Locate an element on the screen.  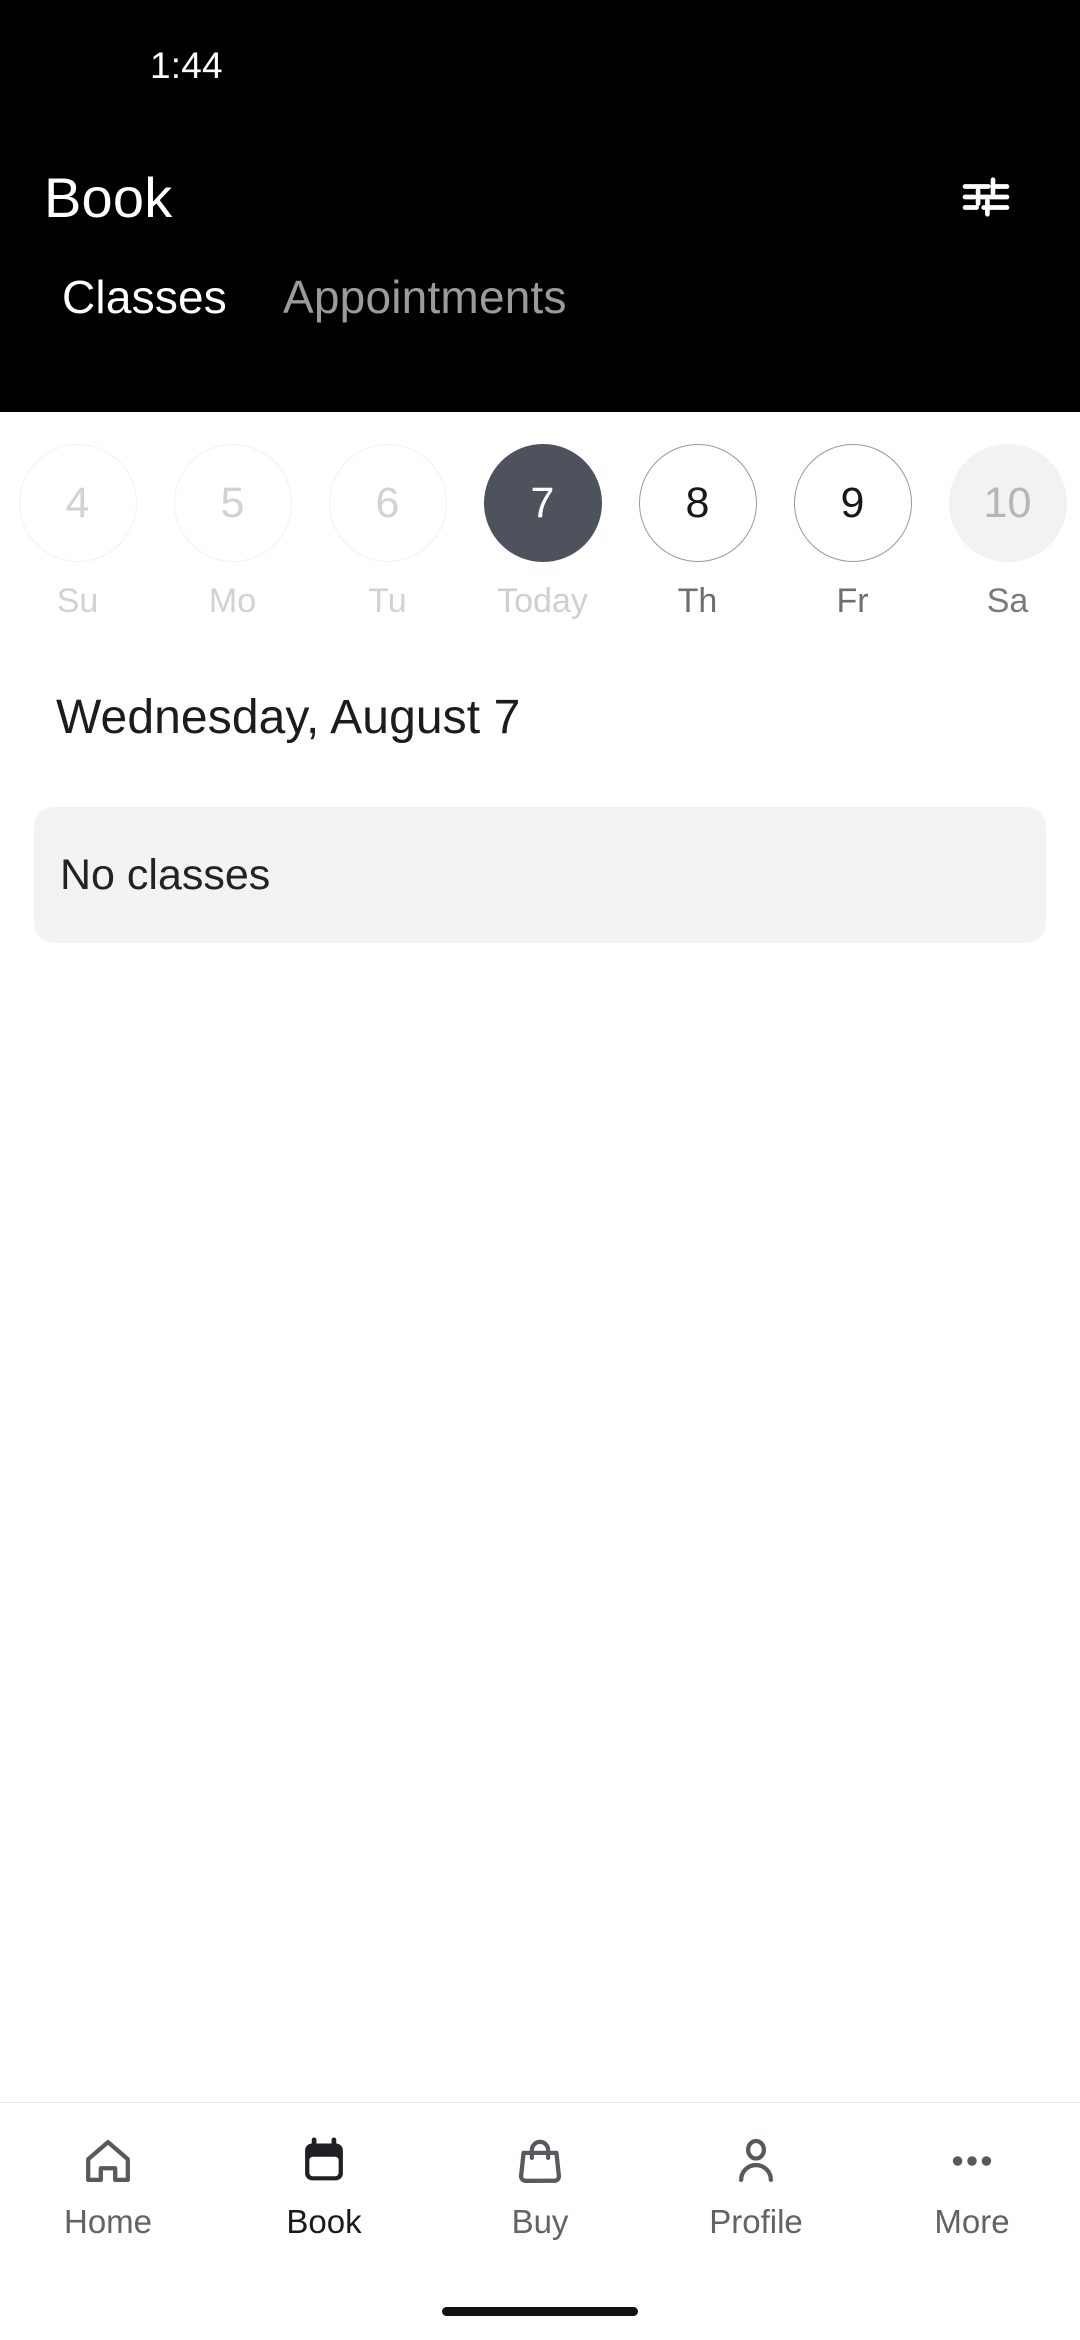
date-strip: 4 Su 5 Mo 6 Tu 7 Today 8 Th 9 Fr 10 Sa is located at coordinates (540, 520).